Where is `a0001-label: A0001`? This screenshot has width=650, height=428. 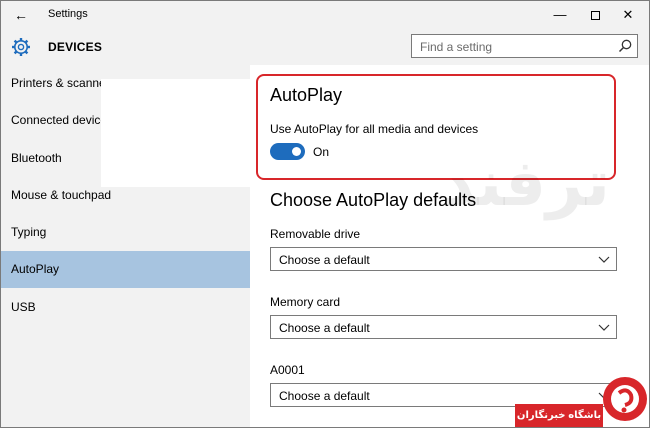 a0001-label: A0001 is located at coordinates (287, 370).